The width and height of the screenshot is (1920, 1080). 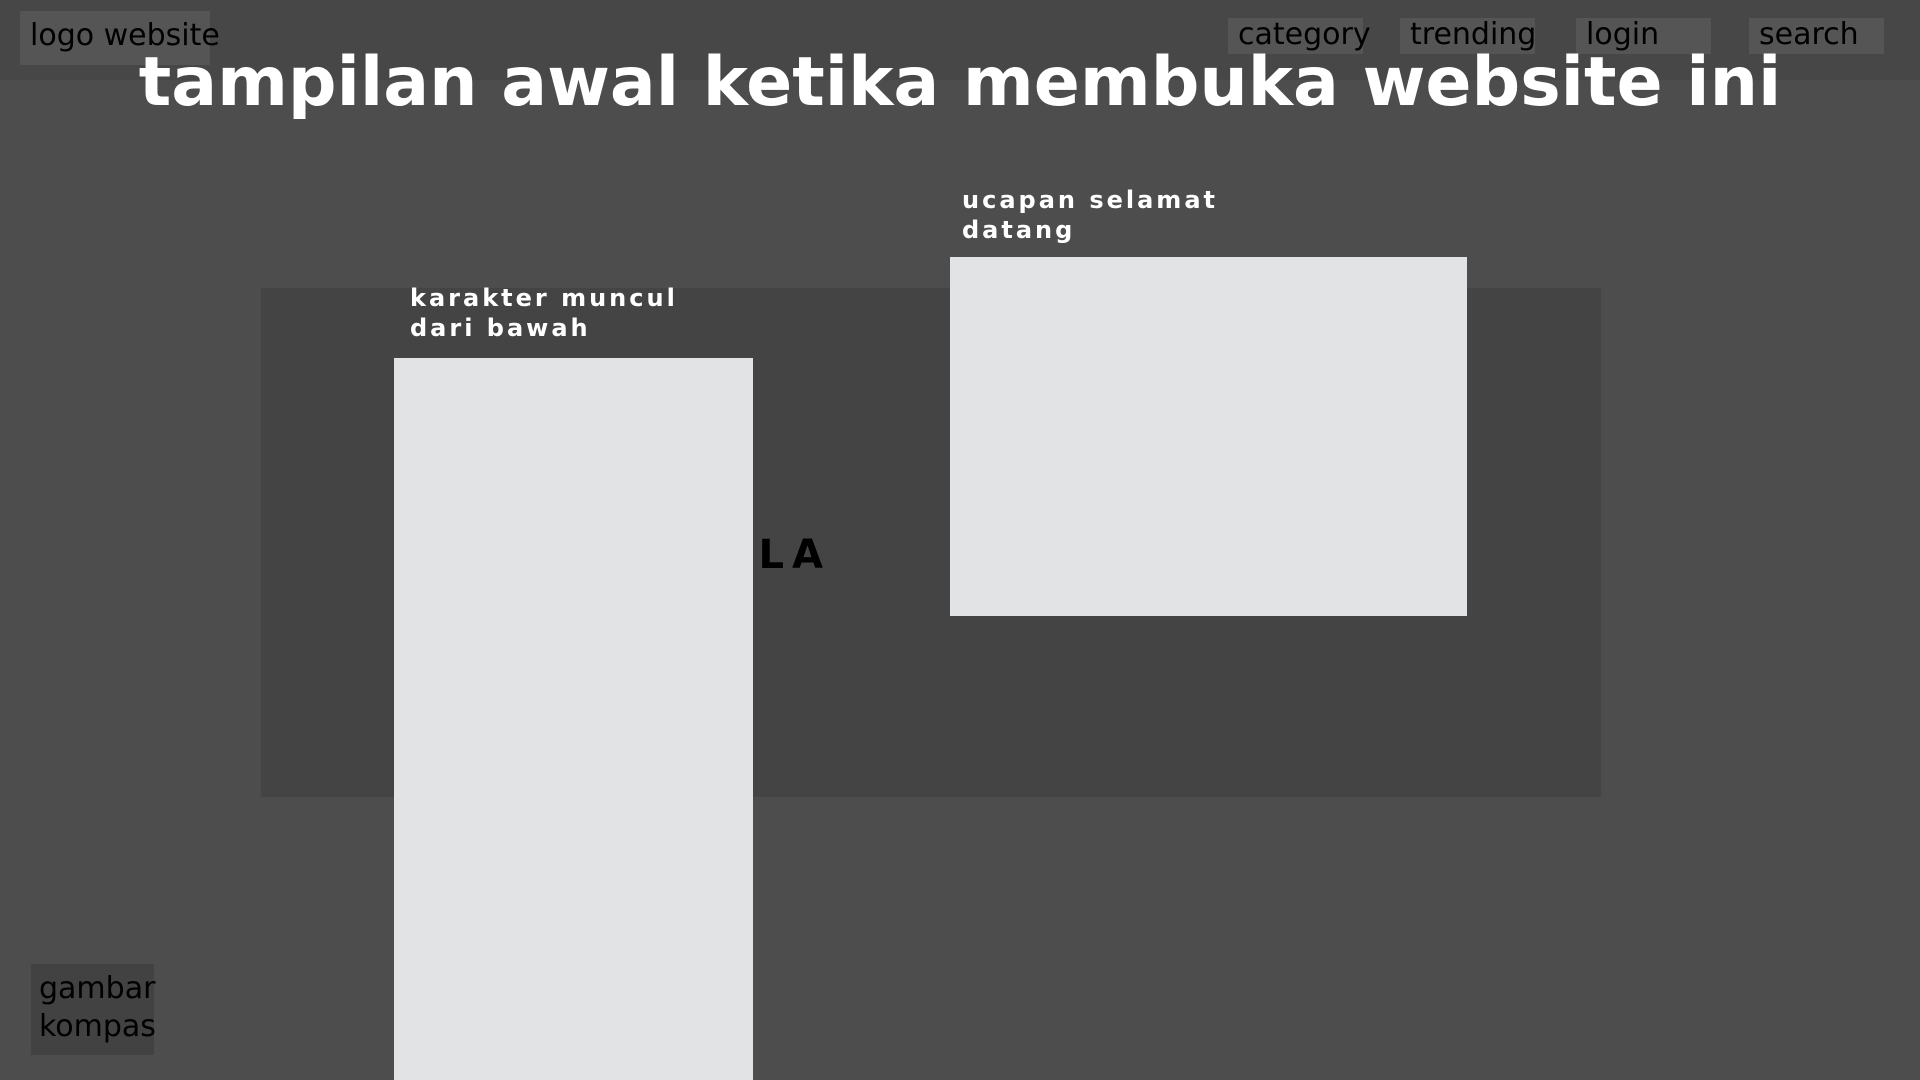 I want to click on welcome-message-placeholder, so click(x=1208, y=436).